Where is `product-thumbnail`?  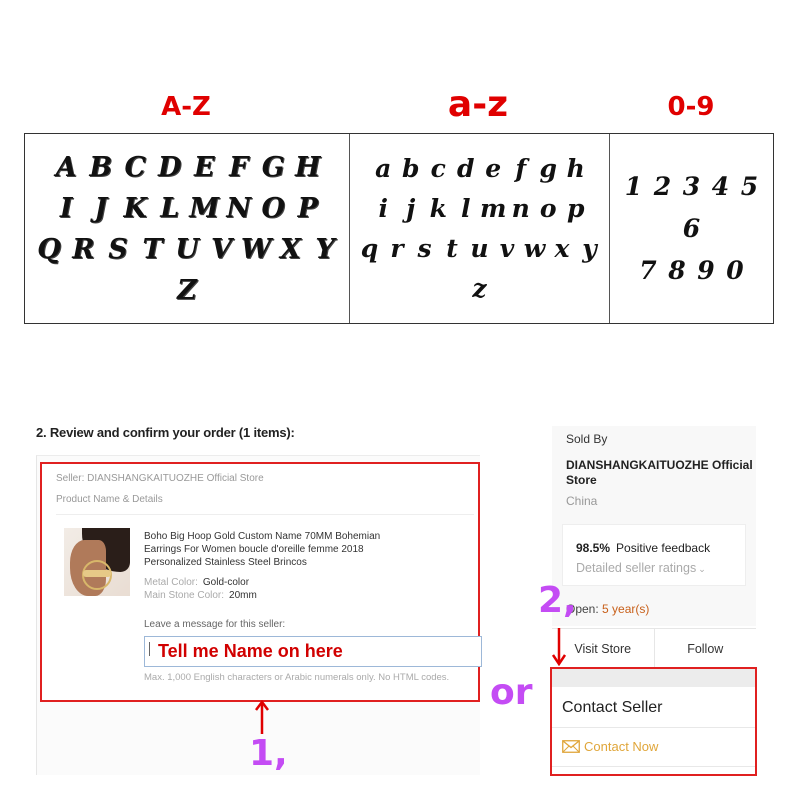
product-thumbnail is located at coordinates (97, 562).